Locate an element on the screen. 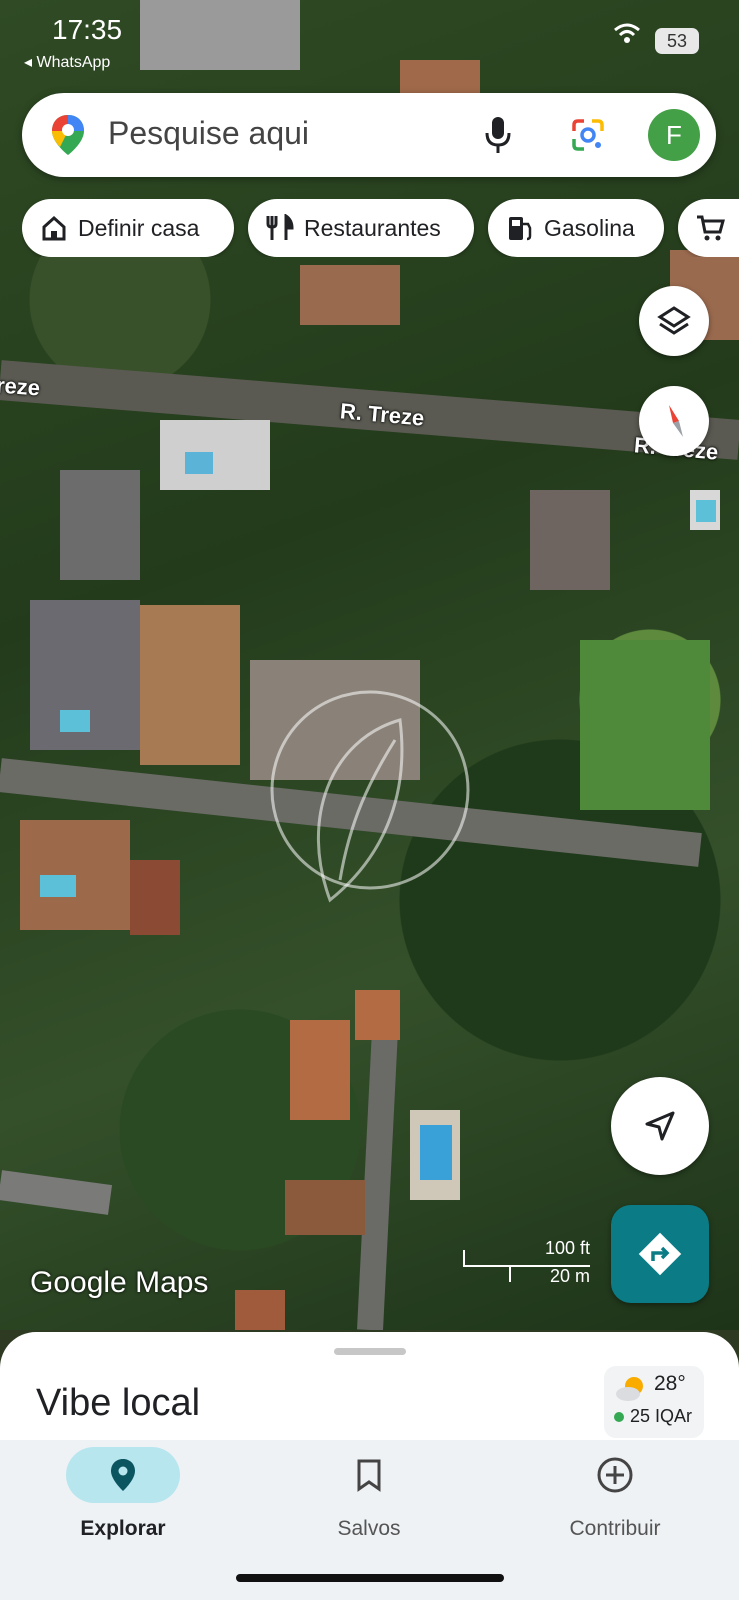 The width and height of the screenshot is (739, 1600). layers-icon is located at coordinates (674, 320).